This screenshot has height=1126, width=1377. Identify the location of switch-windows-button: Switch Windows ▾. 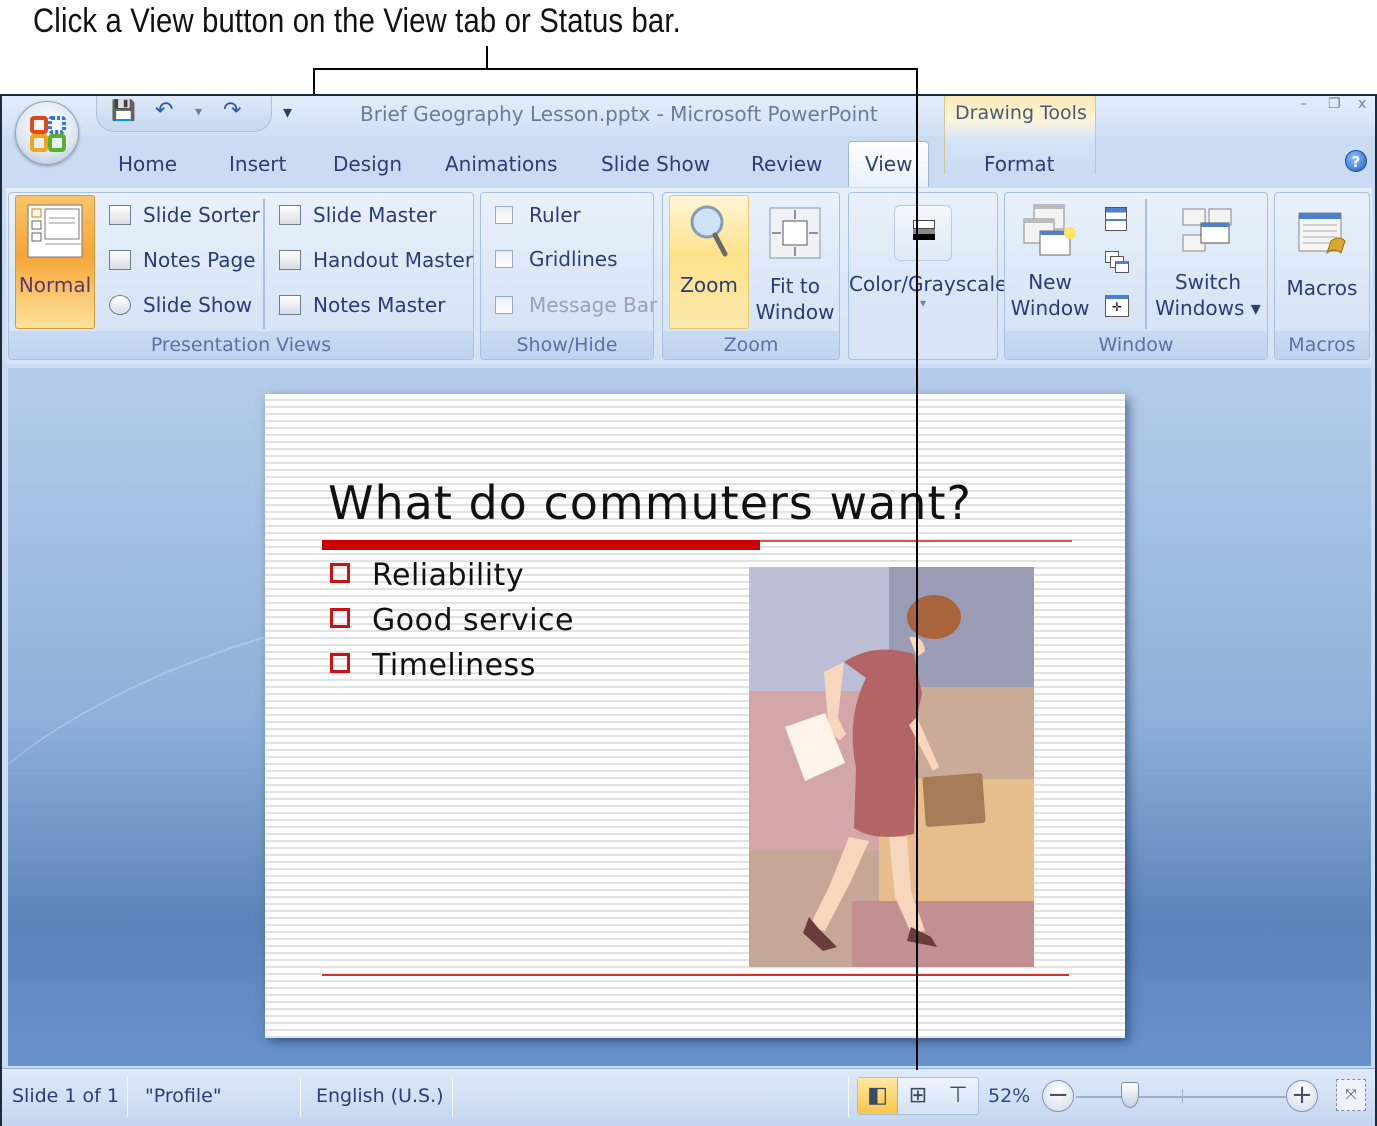
(1208, 258).